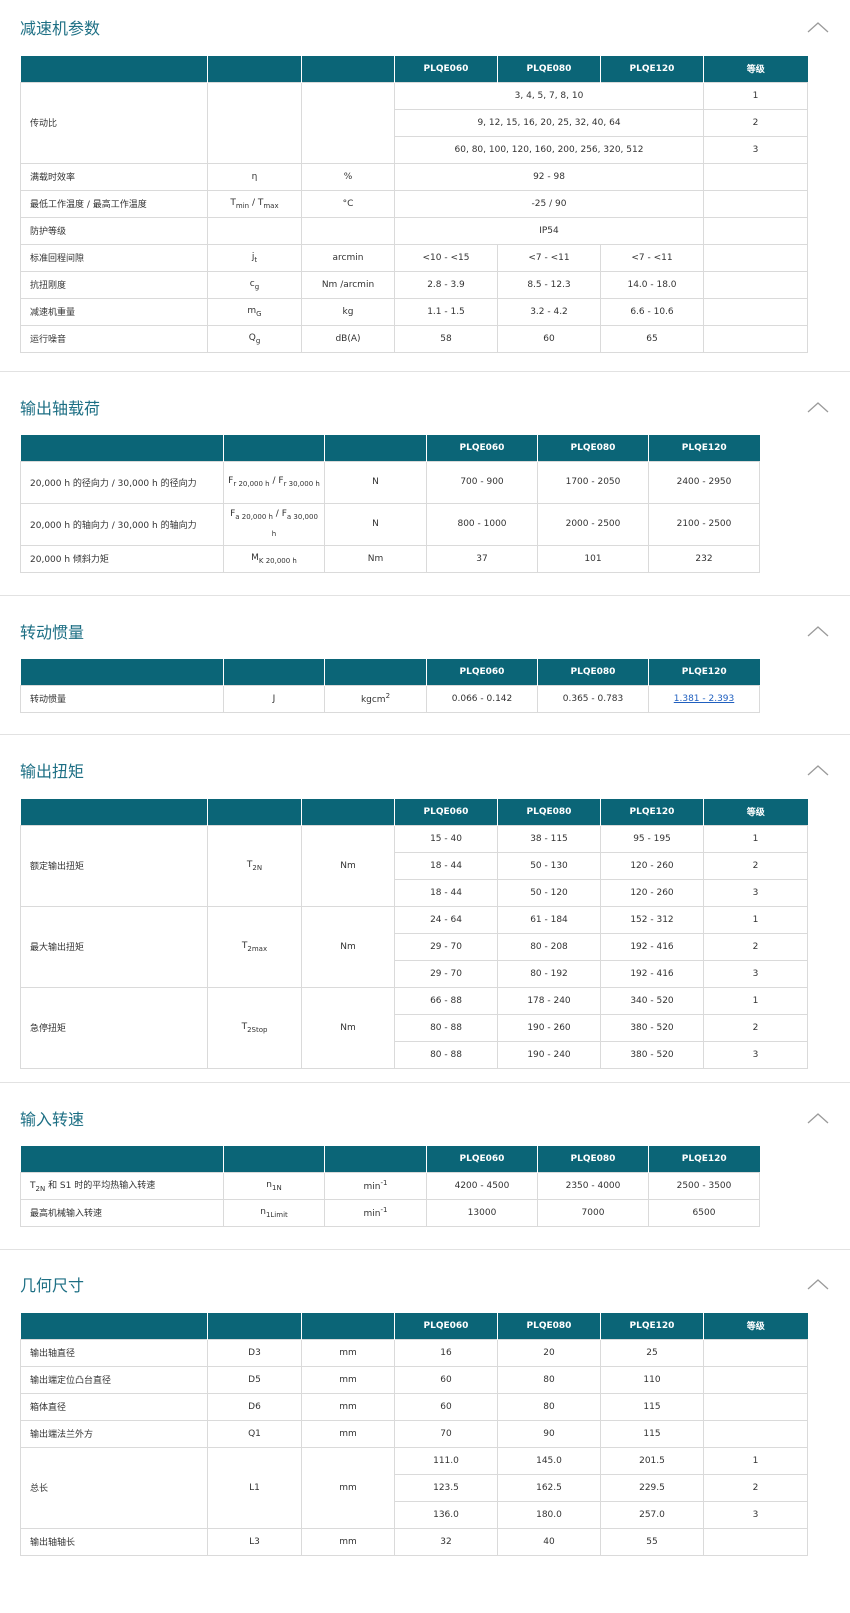 Image resolution: width=850 pixels, height=1613 pixels. What do you see at coordinates (482, 1212) in the screenshot?
I see `value-cell: 13000` at bounding box center [482, 1212].